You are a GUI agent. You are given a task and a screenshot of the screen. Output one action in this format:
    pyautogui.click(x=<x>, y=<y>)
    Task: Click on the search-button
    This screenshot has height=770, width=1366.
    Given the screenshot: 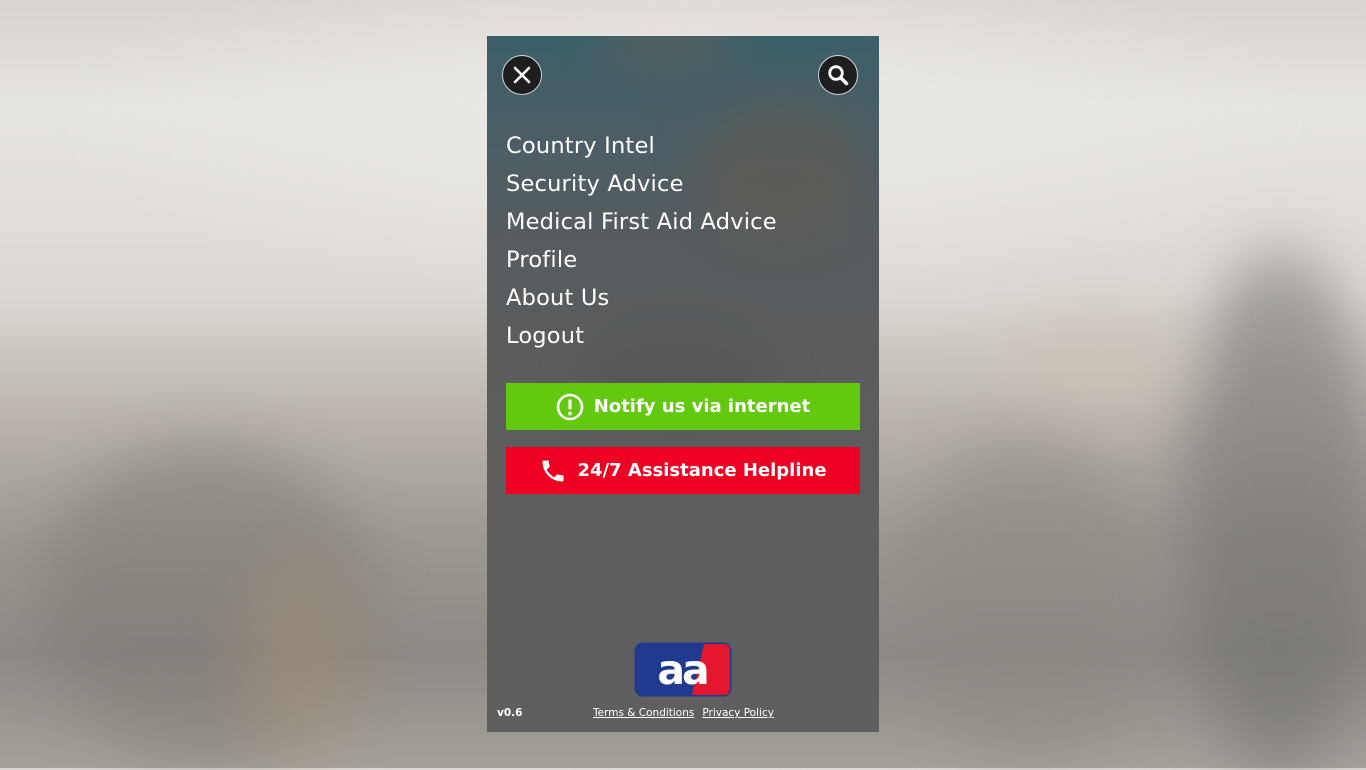 What is the action you would take?
    pyautogui.click(x=838, y=75)
    